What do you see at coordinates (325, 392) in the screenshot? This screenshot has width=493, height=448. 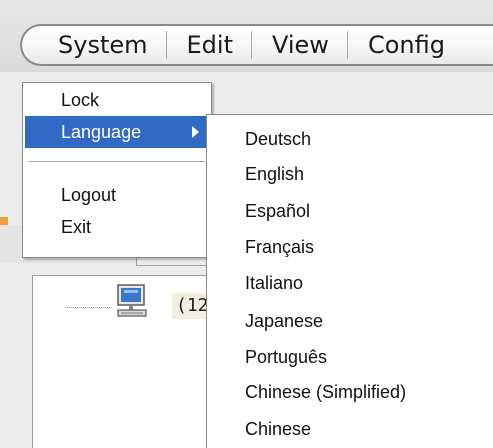 I see `language-option-chinese-simplified: Chinese (Simplified)` at bounding box center [325, 392].